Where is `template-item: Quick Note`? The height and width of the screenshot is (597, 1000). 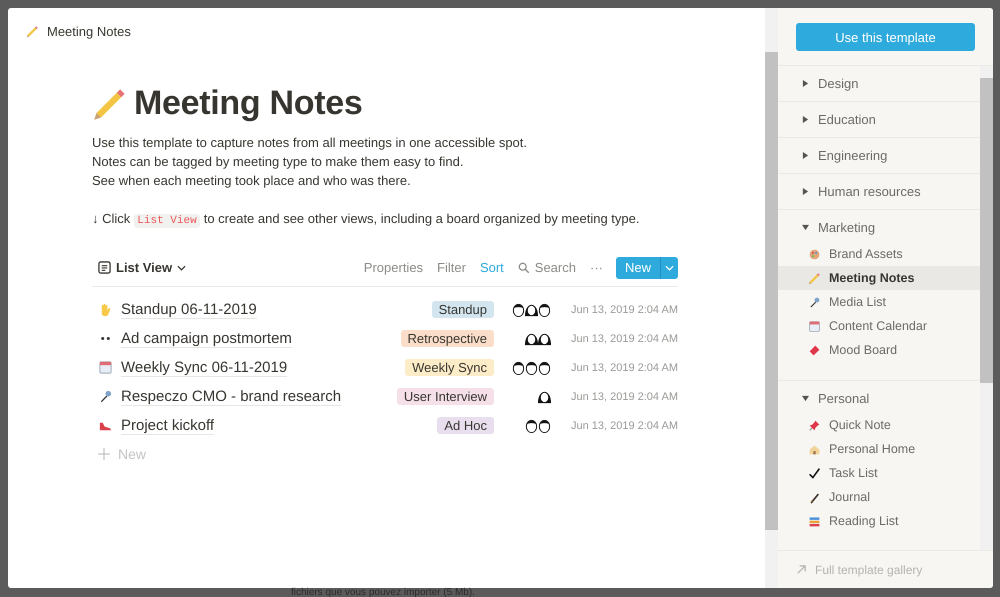 template-item: Quick Note is located at coordinates (879, 425).